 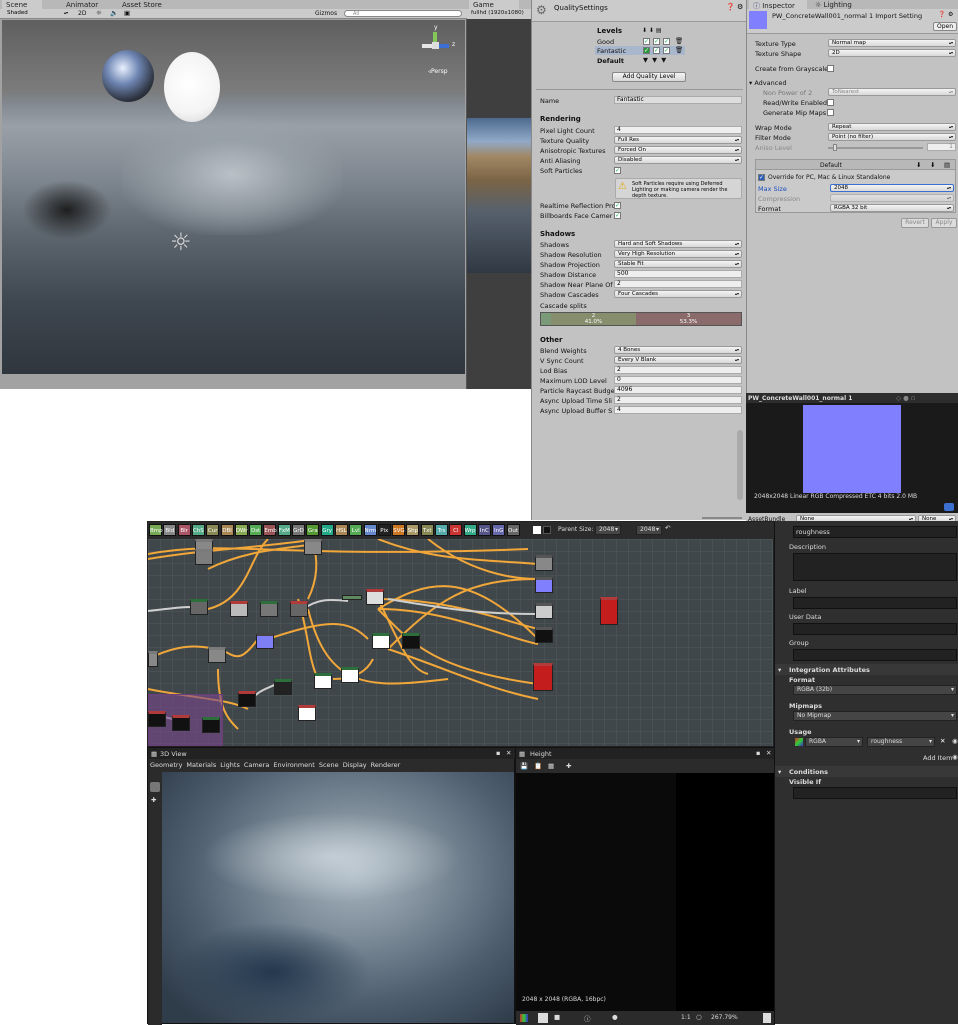 I want to click on normal-color-node, so click(x=265, y=641).